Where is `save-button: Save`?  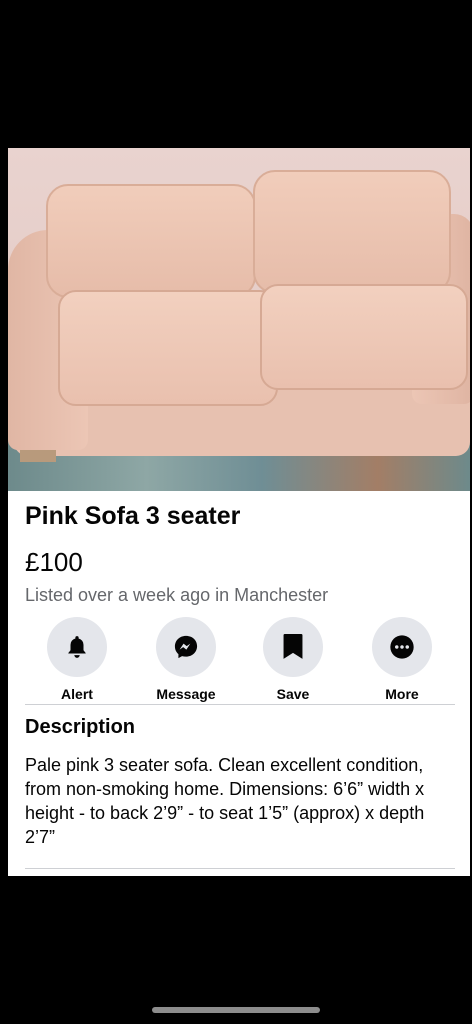 save-button: Save is located at coordinates (293, 659).